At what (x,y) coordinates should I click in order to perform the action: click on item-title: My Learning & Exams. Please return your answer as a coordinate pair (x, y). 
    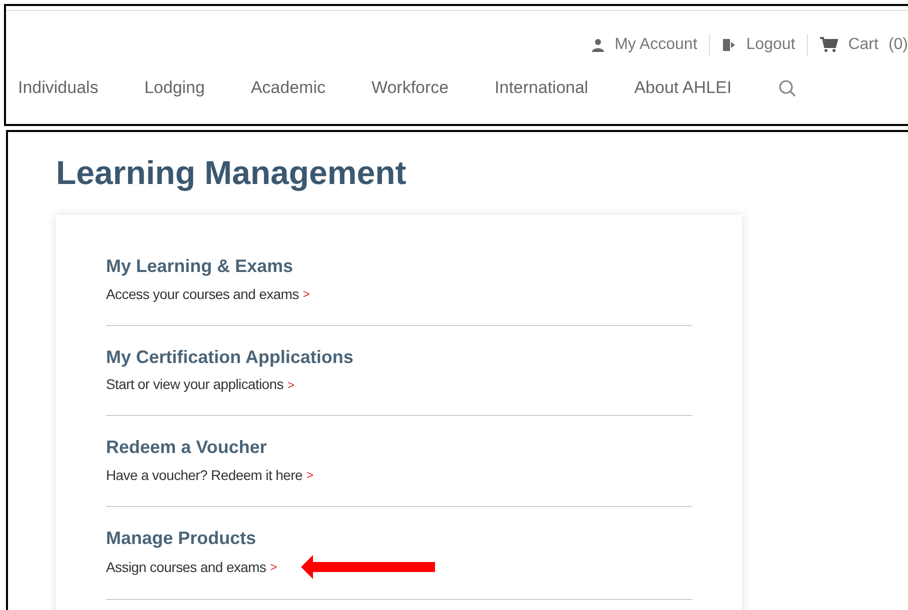
    Looking at the image, I should click on (399, 266).